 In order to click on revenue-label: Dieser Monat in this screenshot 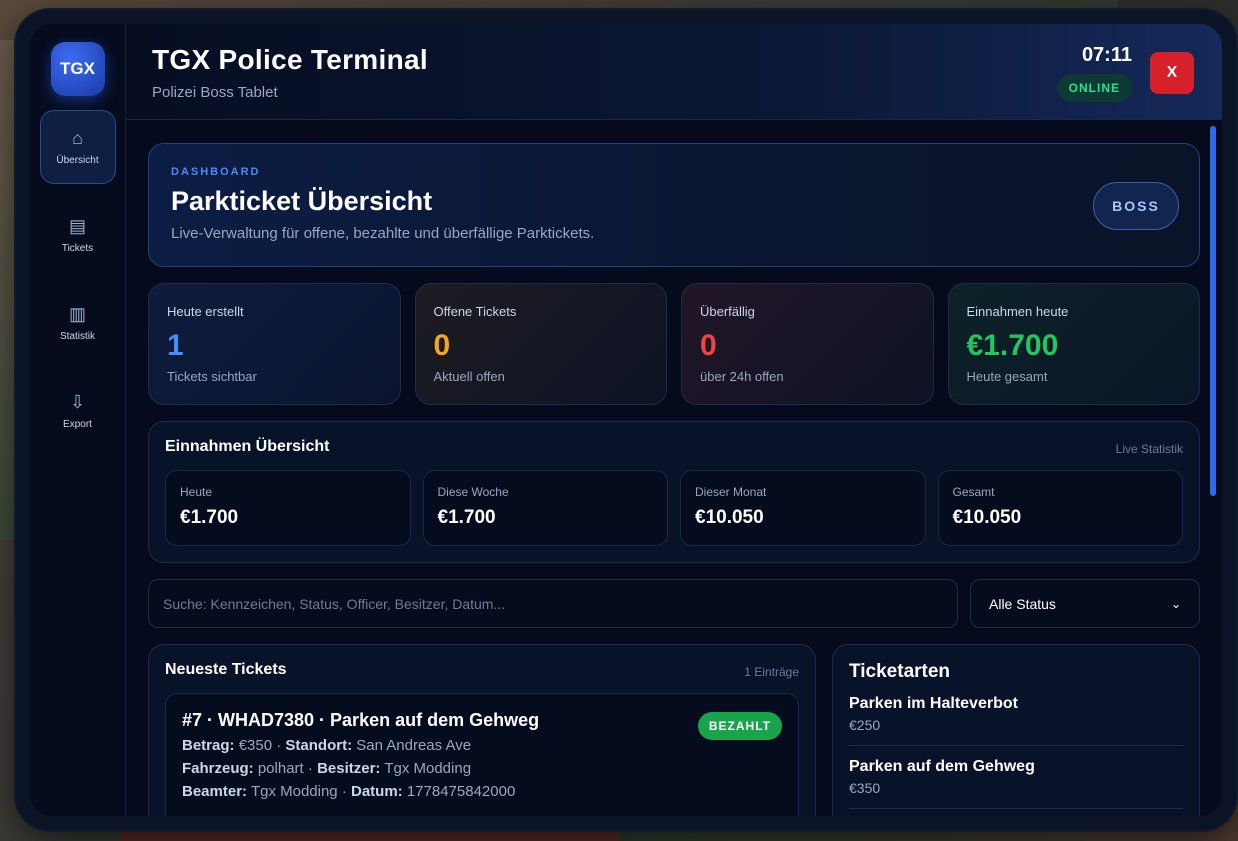, I will do `click(731, 492)`.